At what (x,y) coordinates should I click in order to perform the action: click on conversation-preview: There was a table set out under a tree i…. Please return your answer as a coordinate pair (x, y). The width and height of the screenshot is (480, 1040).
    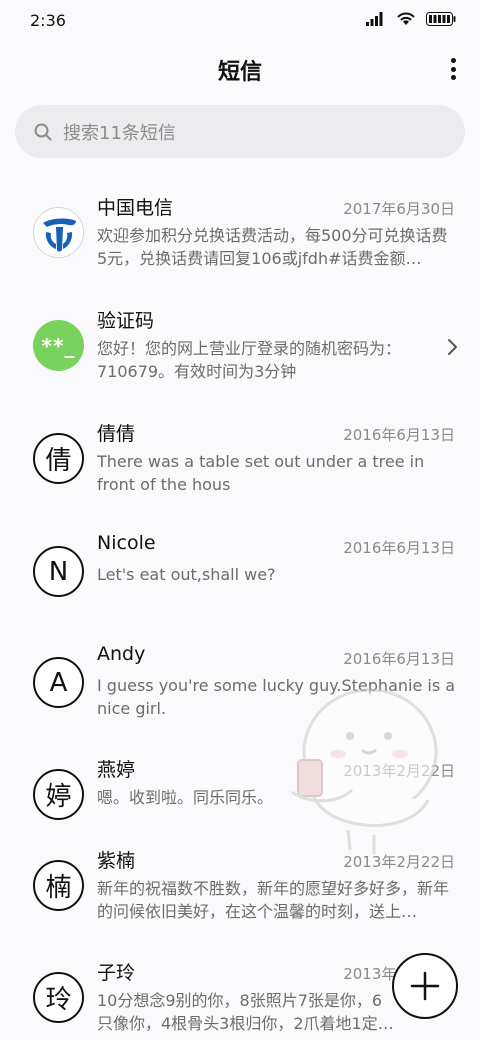
    Looking at the image, I should click on (261, 473).